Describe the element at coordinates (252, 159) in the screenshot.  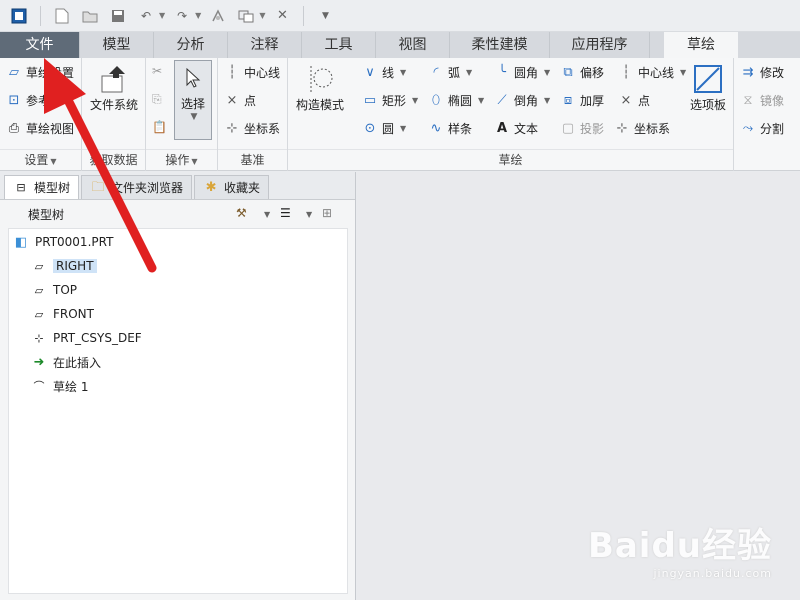
I see `group-datum-label: 基准` at that location.